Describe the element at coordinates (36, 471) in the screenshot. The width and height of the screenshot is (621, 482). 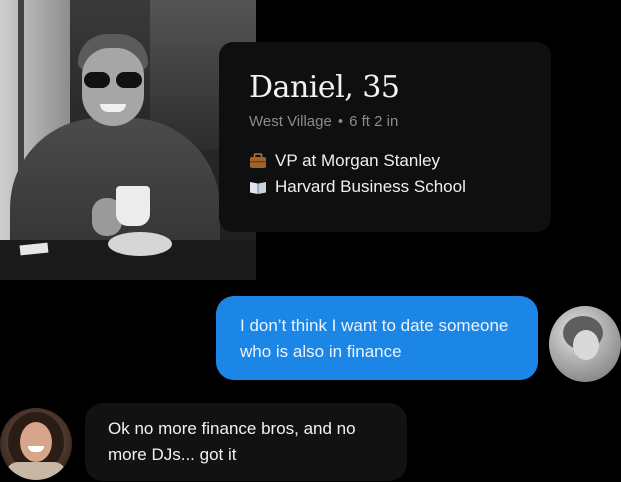
I see `assistant-avatar-scarf` at that location.